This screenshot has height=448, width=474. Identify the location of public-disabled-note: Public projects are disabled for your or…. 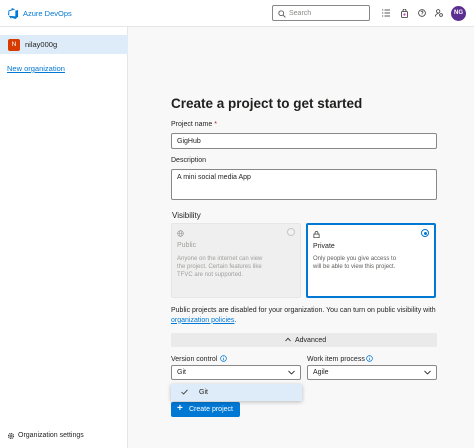
(305, 315).